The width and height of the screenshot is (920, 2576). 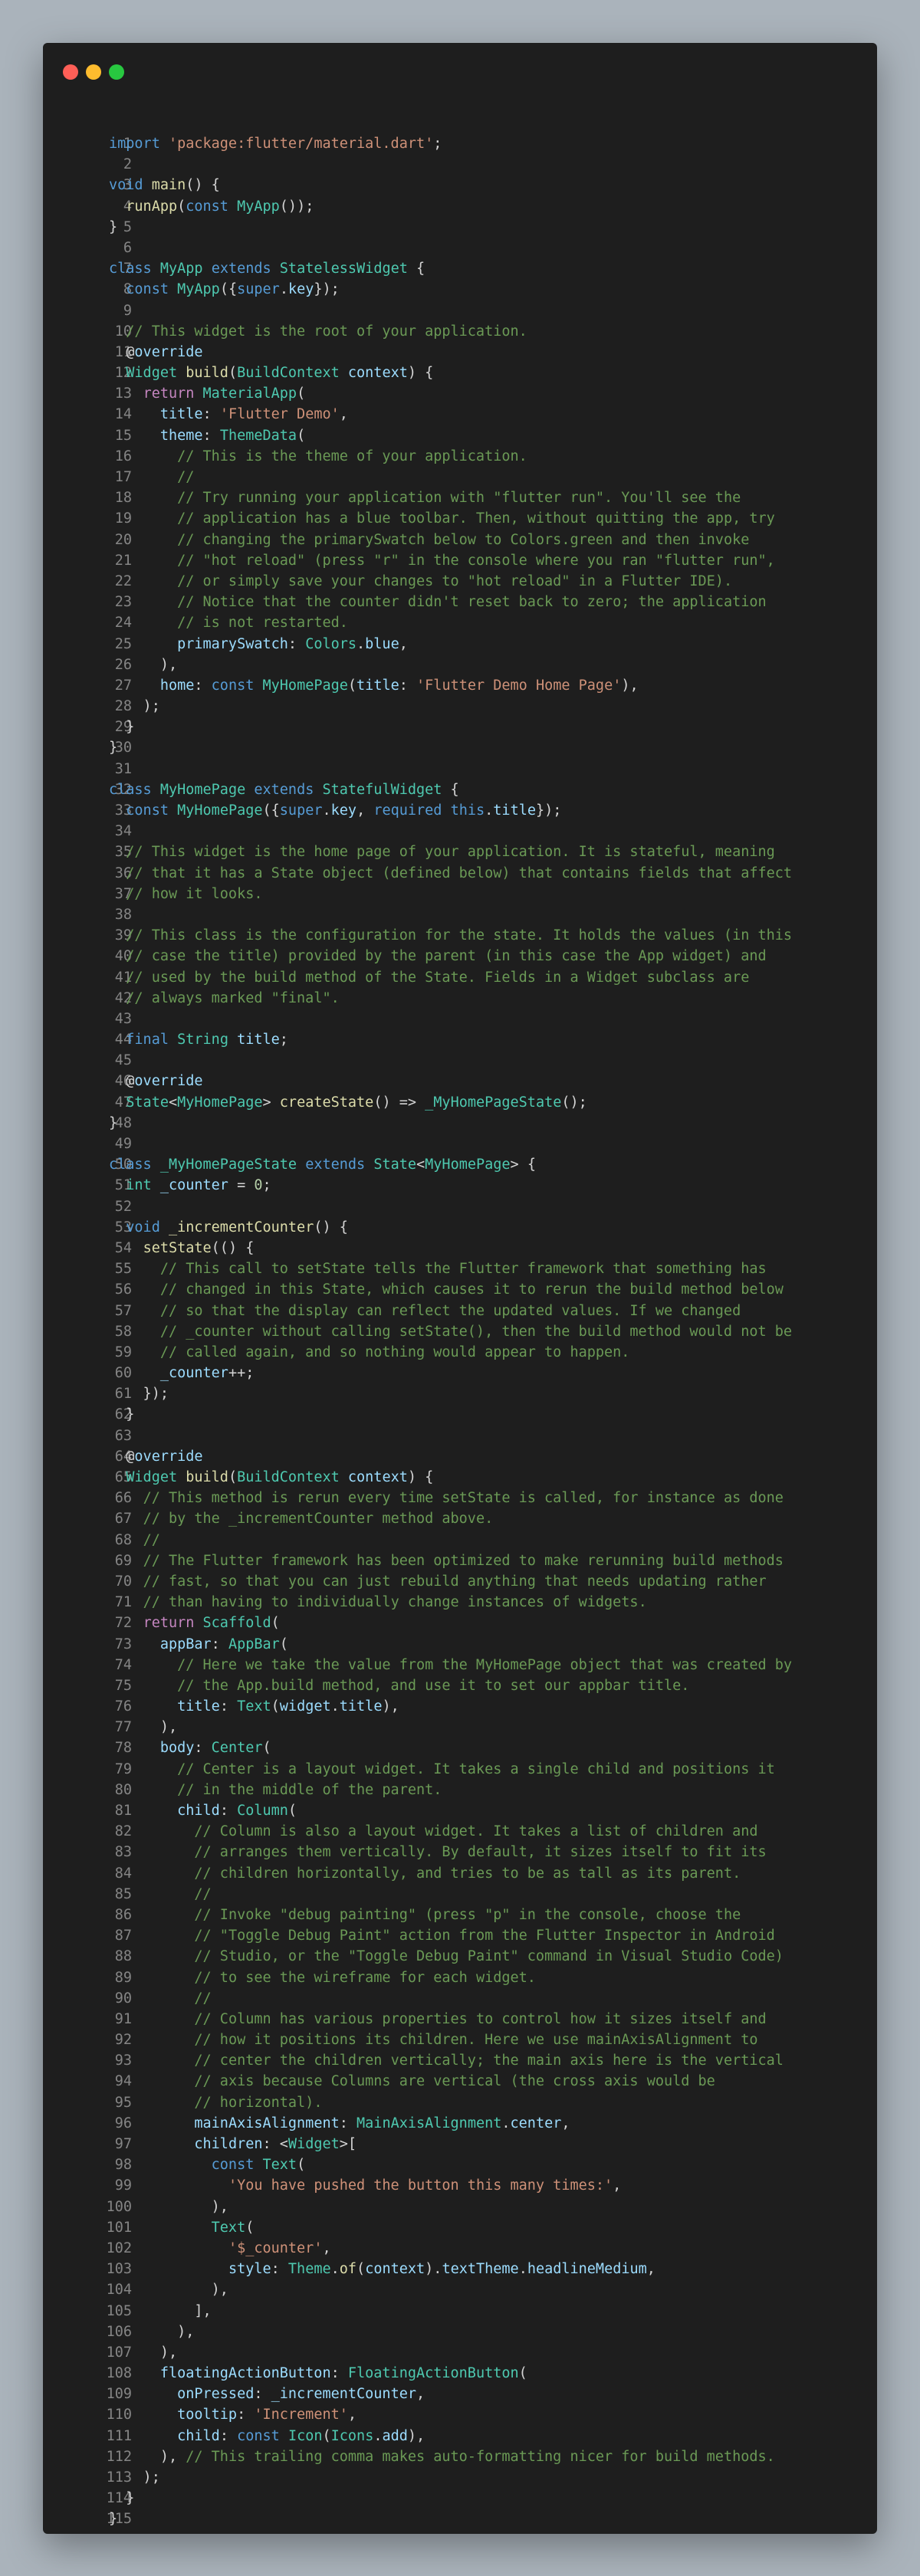 What do you see at coordinates (460, 248) in the screenshot?
I see `code-line: 6` at bounding box center [460, 248].